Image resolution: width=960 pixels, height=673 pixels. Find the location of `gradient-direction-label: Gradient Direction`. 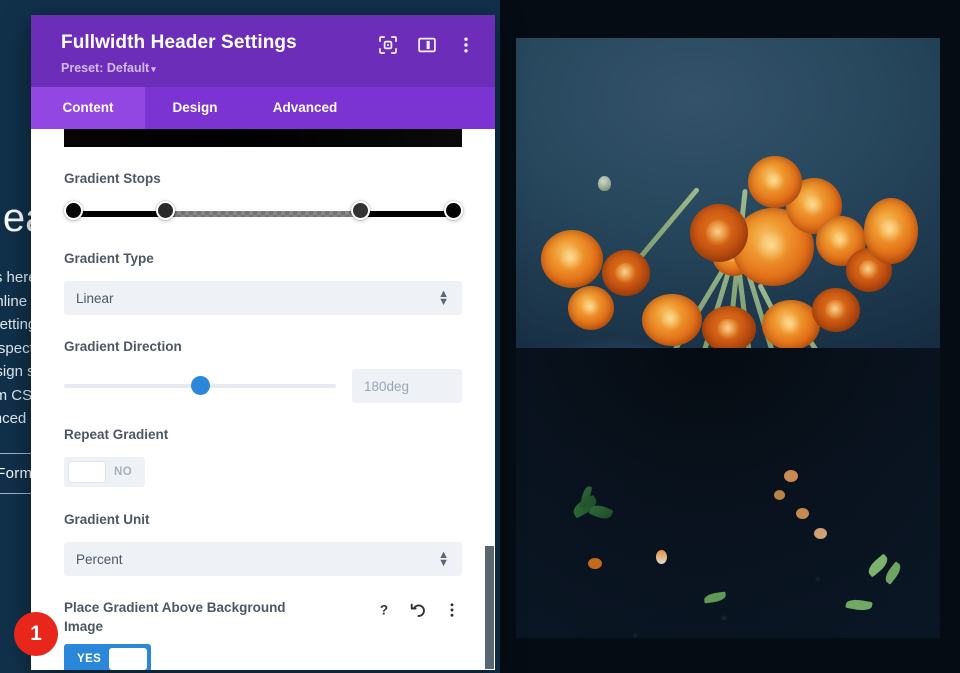

gradient-direction-label: Gradient Direction is located at coordinates (123, 346).